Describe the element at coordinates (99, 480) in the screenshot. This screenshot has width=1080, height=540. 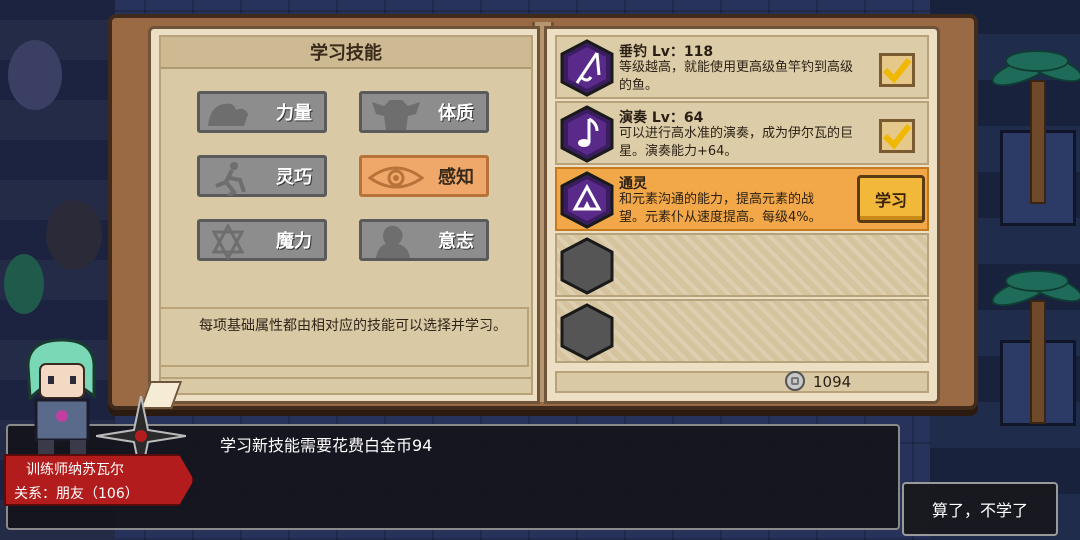
I see `npc-name-plate: 训练师纳苏瓦尔 关系：朋友（106）` at that location.